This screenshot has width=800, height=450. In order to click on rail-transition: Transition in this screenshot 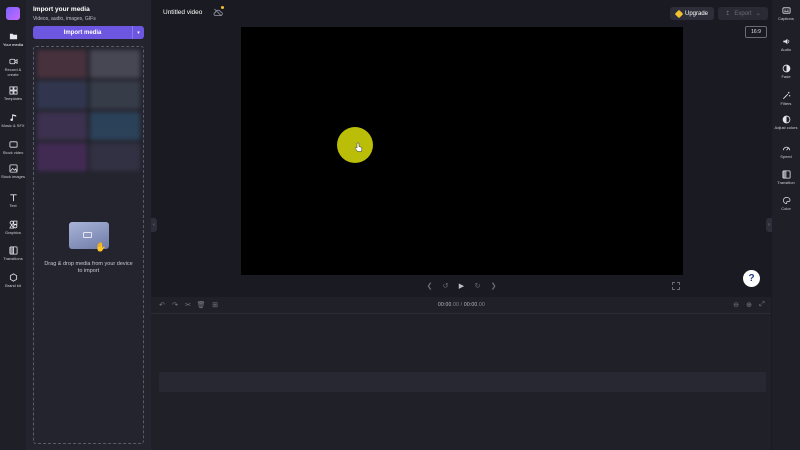, I will do `click(786, 178)`.